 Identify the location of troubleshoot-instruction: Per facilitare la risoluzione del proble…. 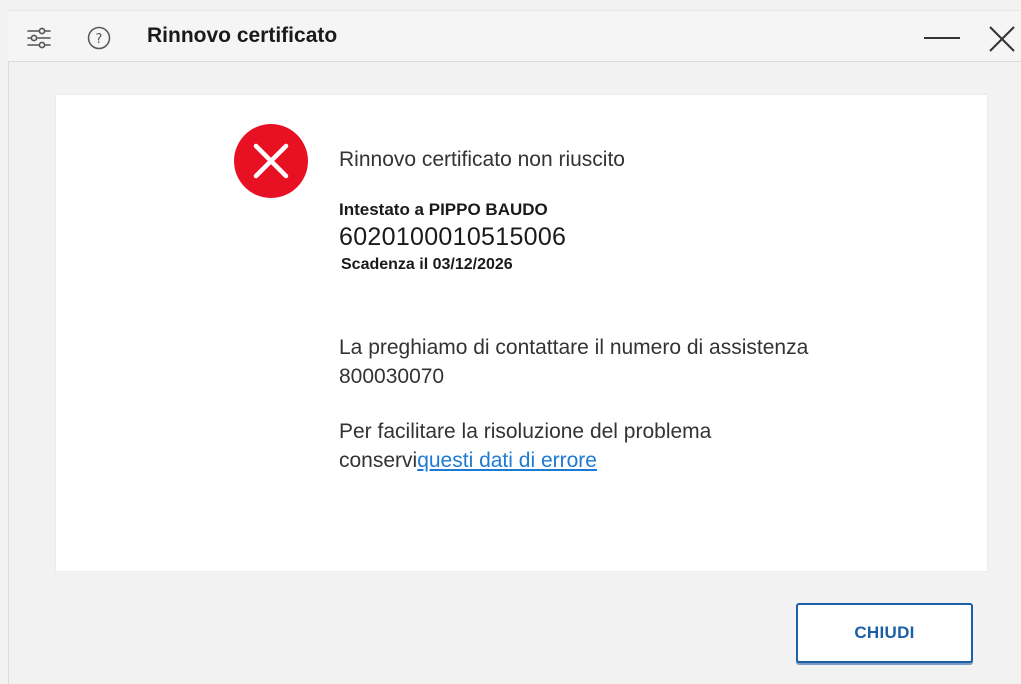
(525, 431).